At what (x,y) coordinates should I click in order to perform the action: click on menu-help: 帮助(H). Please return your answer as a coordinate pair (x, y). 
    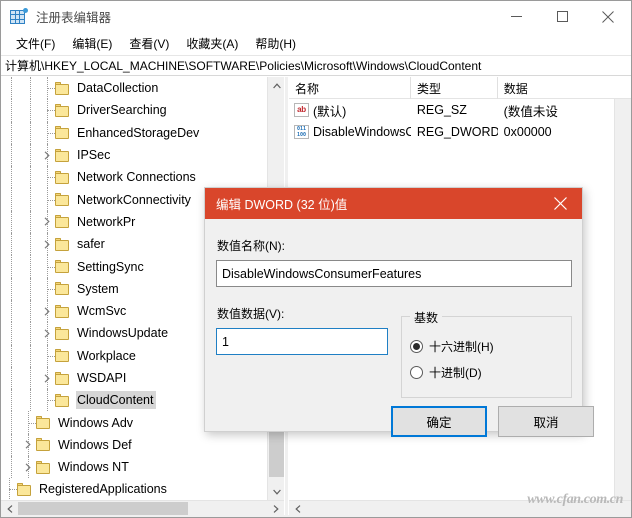
    Looking at the image, I should click on (276, 44).